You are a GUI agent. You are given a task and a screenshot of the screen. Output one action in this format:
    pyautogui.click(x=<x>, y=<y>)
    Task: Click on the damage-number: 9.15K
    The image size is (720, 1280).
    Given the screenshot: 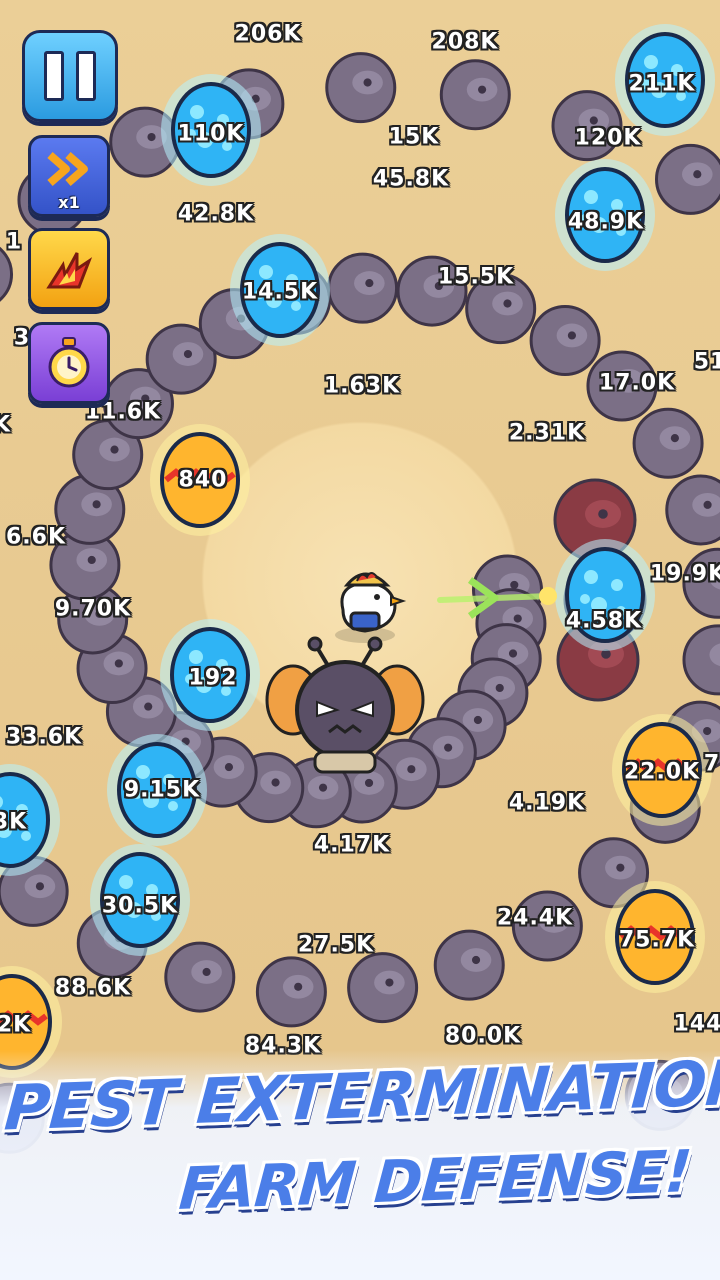 What is the action you would take?
    pyautogui.click(x=162, y=790)
    